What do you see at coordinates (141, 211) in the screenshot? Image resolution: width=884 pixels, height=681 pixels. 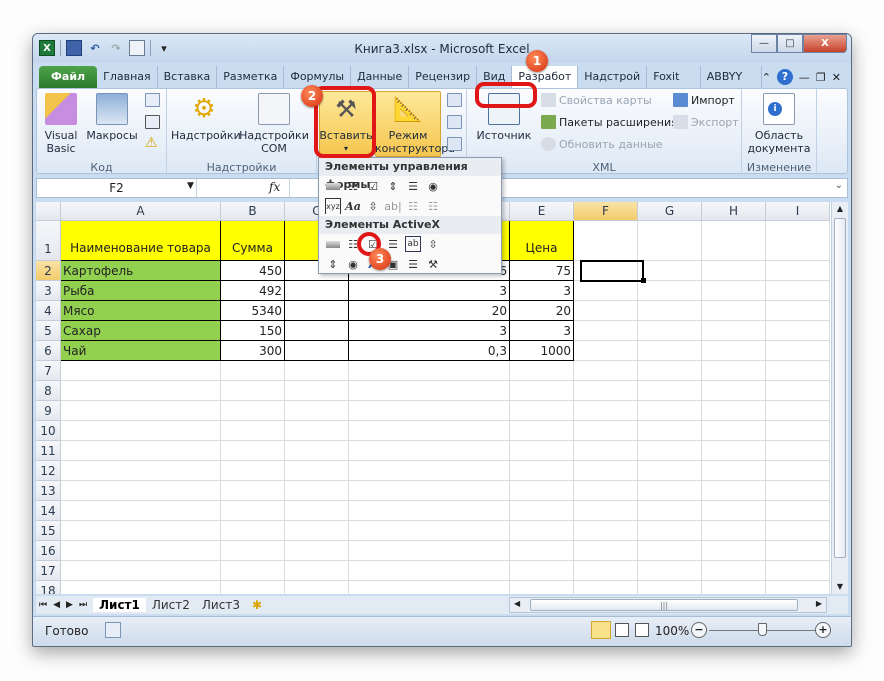 I see `column-header-a: A` at bounding box center [141, 211].